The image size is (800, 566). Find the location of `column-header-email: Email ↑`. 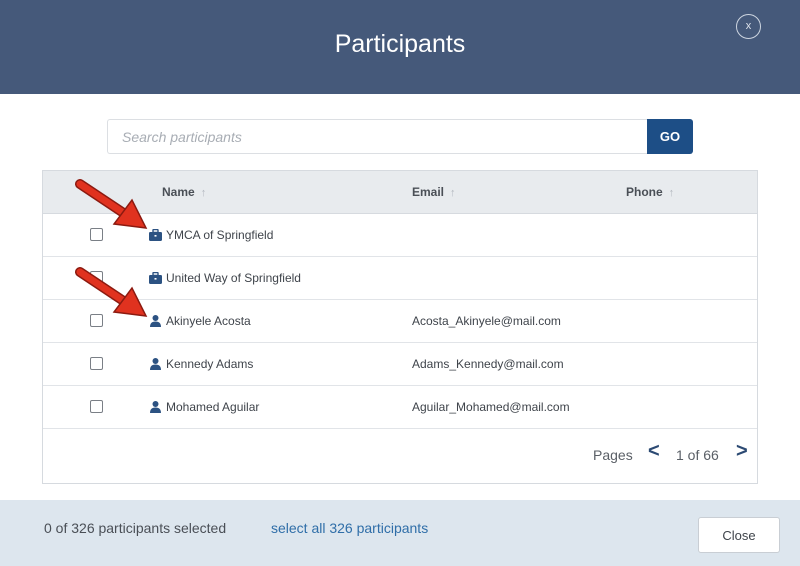

column-header-email: Email ↑ is located at coordinates (434, 192).